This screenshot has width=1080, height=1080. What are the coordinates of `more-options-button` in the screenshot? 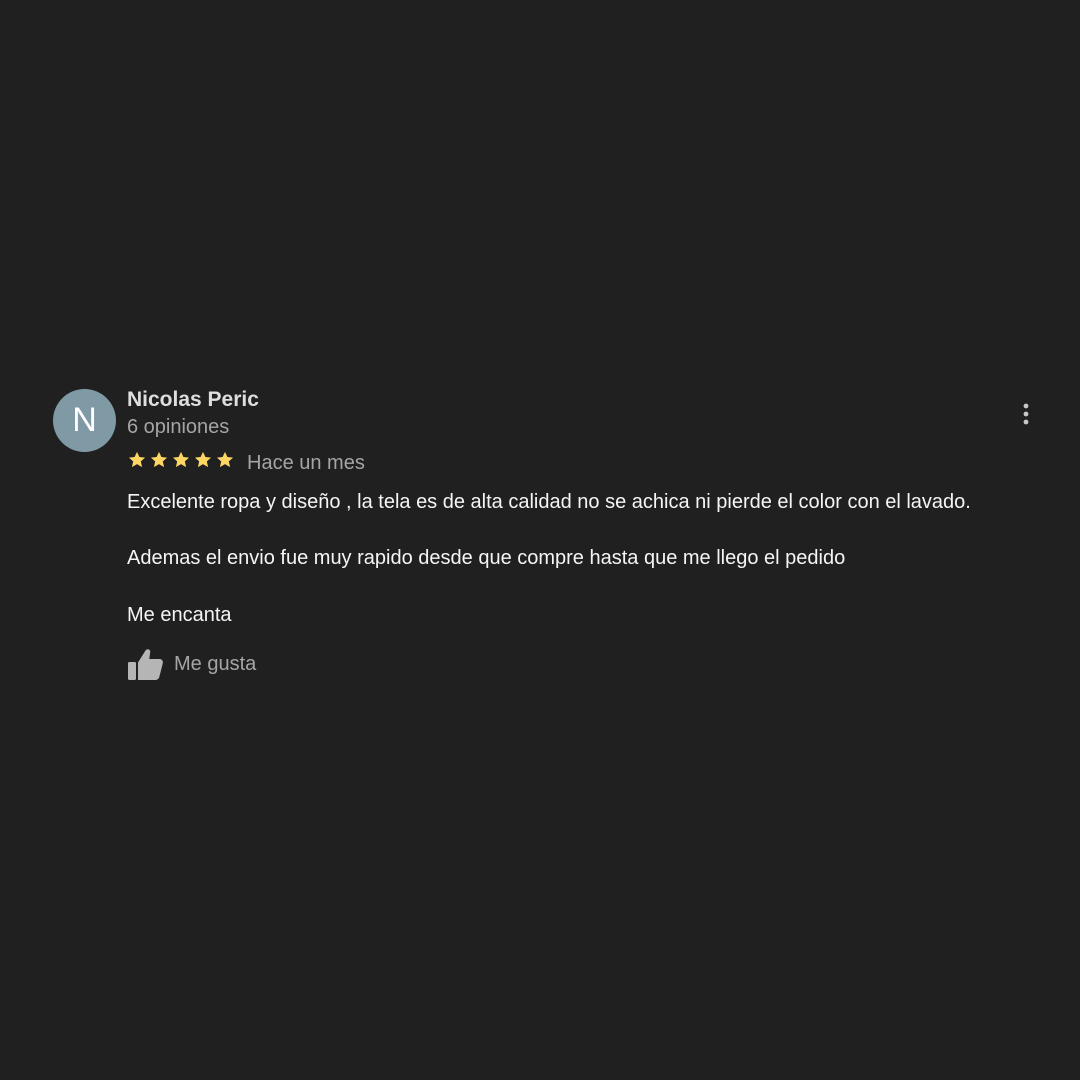 It's located at (1026, 415).